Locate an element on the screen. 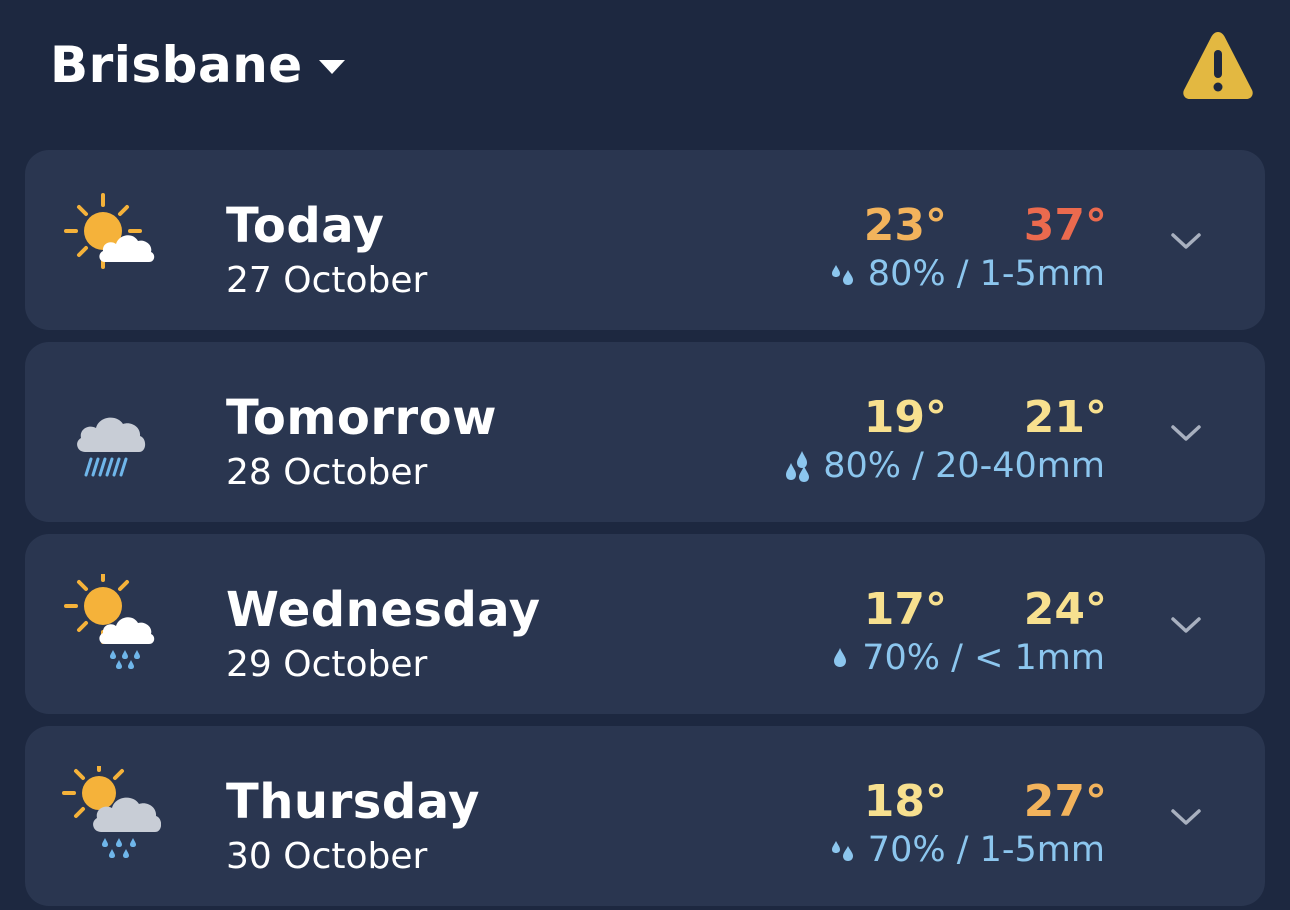 This screenshot has height=910, width=1290. rain-text: 70% / 1-5mm is located at coordinates (986, 850).